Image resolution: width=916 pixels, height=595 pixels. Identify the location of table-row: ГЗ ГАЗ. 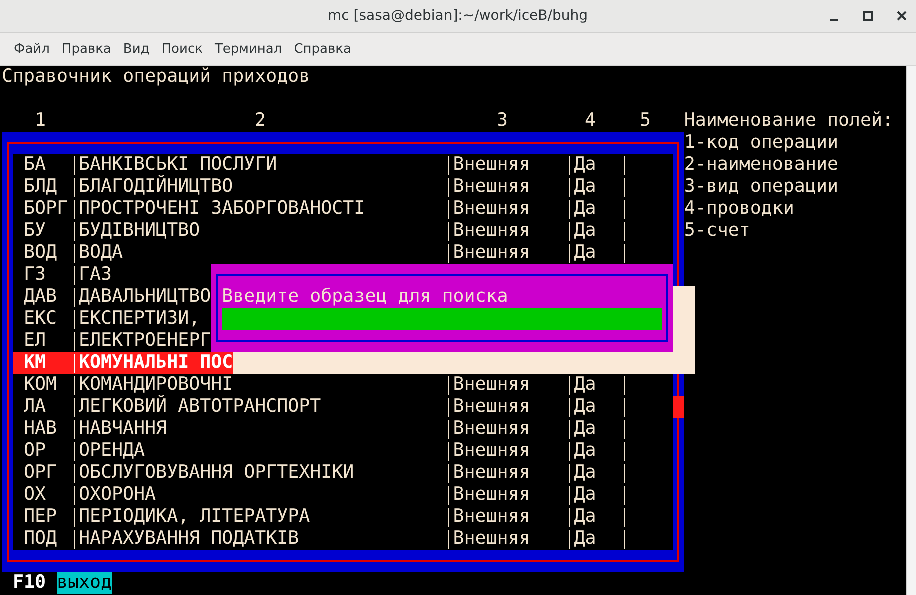
(62, 275).